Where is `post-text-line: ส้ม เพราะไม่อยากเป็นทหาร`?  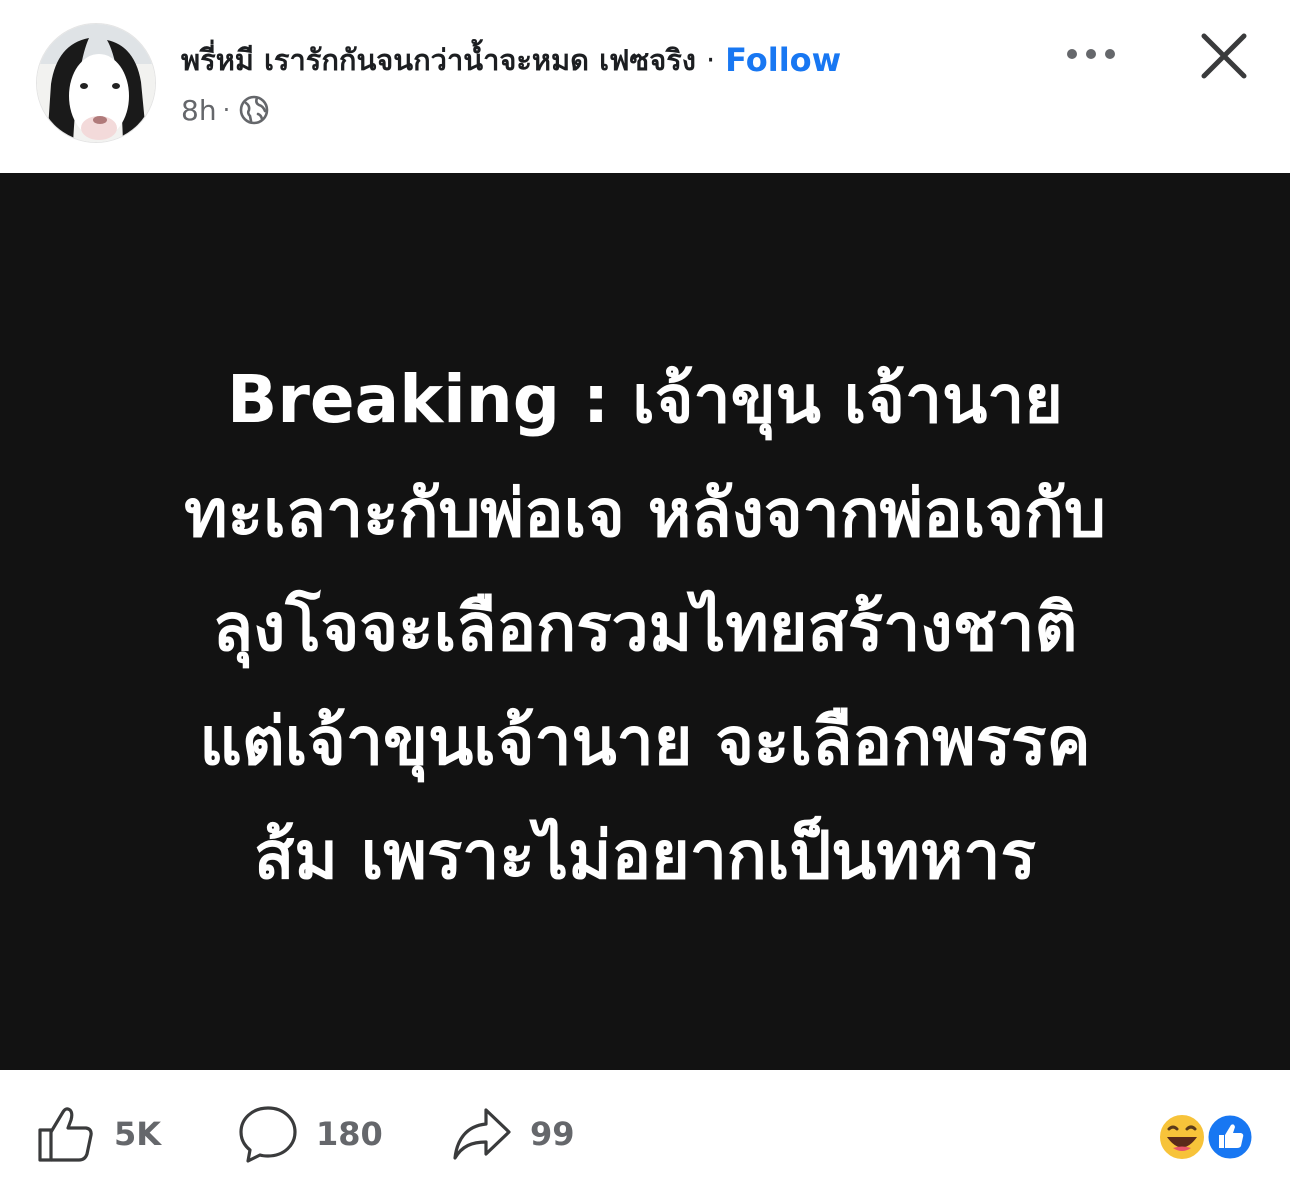
post-text-line: ส้ม เพราะไม่อยากเป็นทหาร is located at coordinates (645, 855).